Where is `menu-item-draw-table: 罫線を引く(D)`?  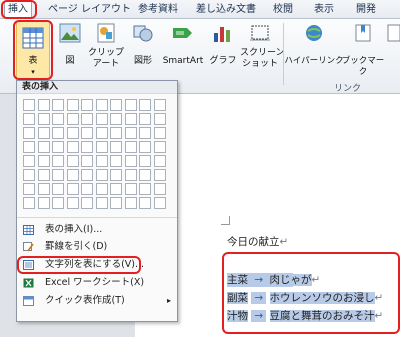 menu-item-draw-table: 罫線を引く(D) is located at coordinates (97, 247).